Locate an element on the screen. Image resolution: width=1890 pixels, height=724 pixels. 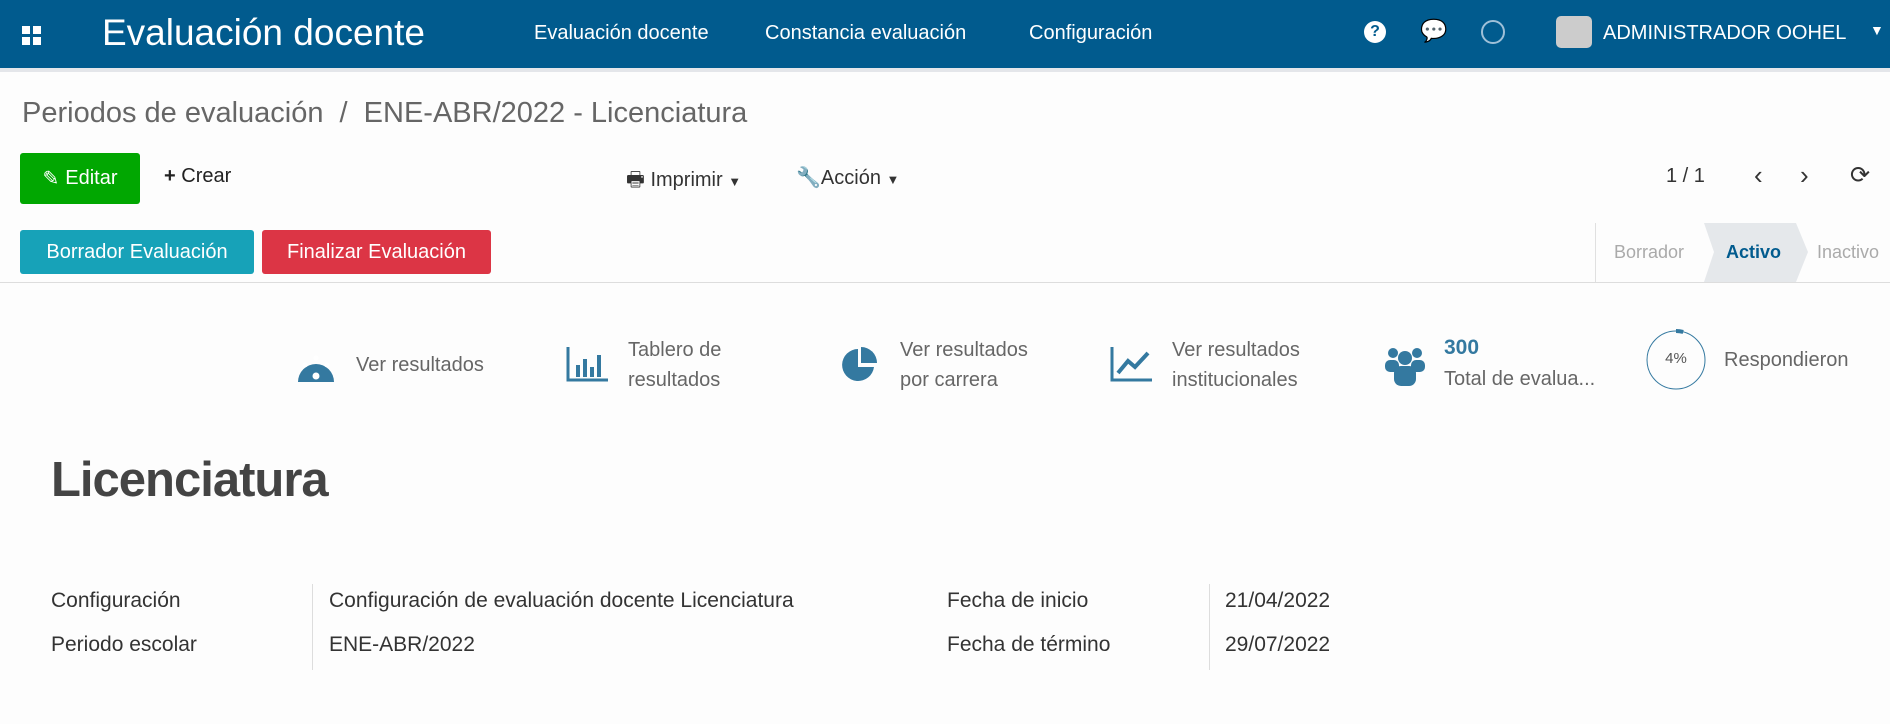
end-date-value: 29/07/2022 is located at coordinates (1278, 644).